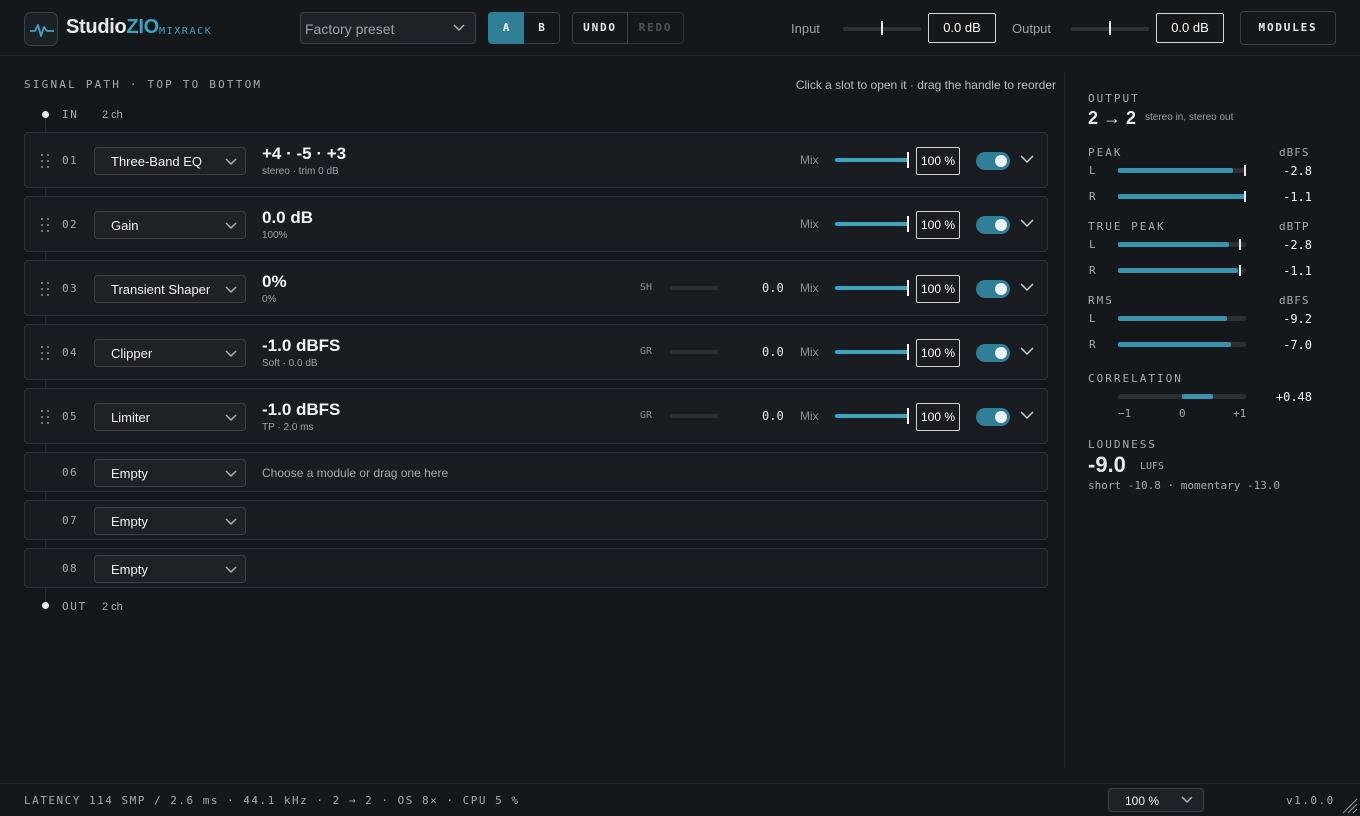 This screenshot has height=816, width=1360. I want to click on module-select: Gain, so click(170, 225).